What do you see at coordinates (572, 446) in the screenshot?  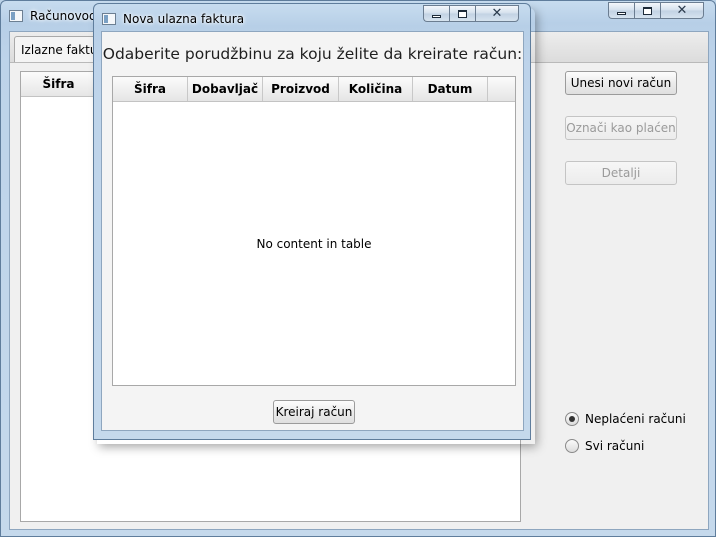 I see `radio-all-indicator` at bounding box center [572, 446].